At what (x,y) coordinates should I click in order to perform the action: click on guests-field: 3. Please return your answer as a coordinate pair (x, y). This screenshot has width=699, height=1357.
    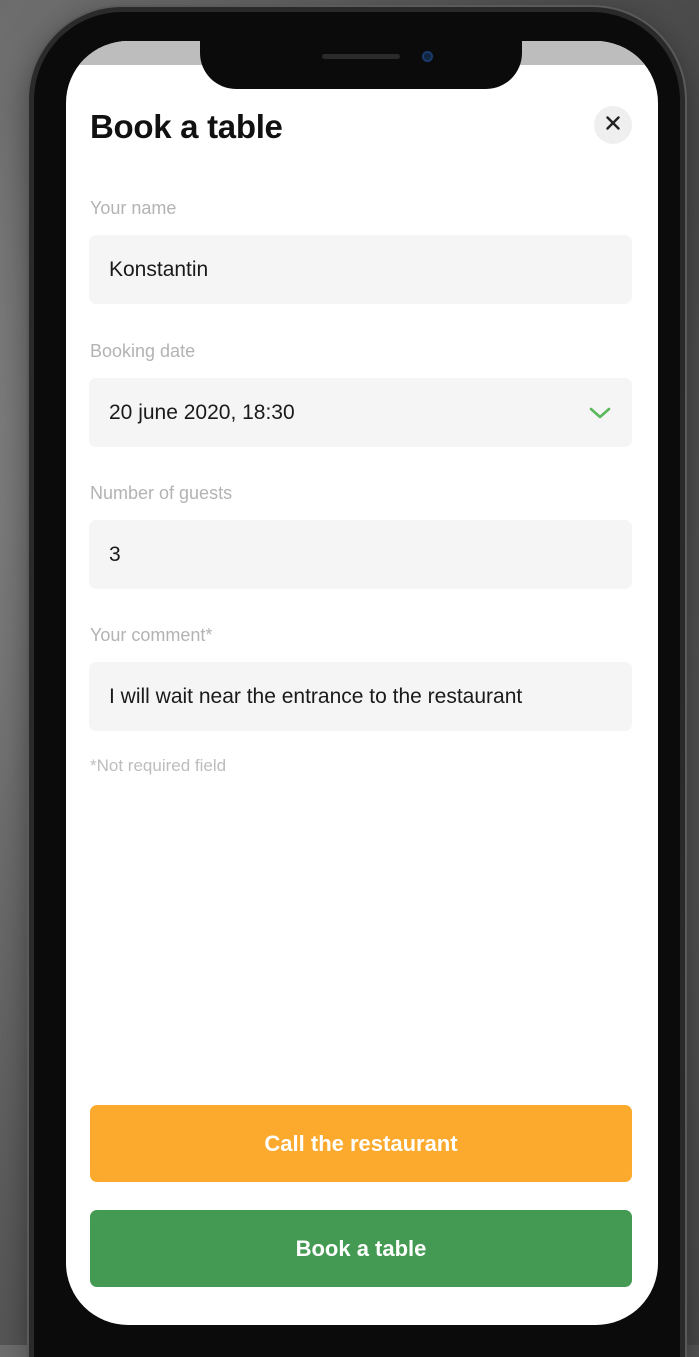
    Looking at the image, I should click on (360, 554).